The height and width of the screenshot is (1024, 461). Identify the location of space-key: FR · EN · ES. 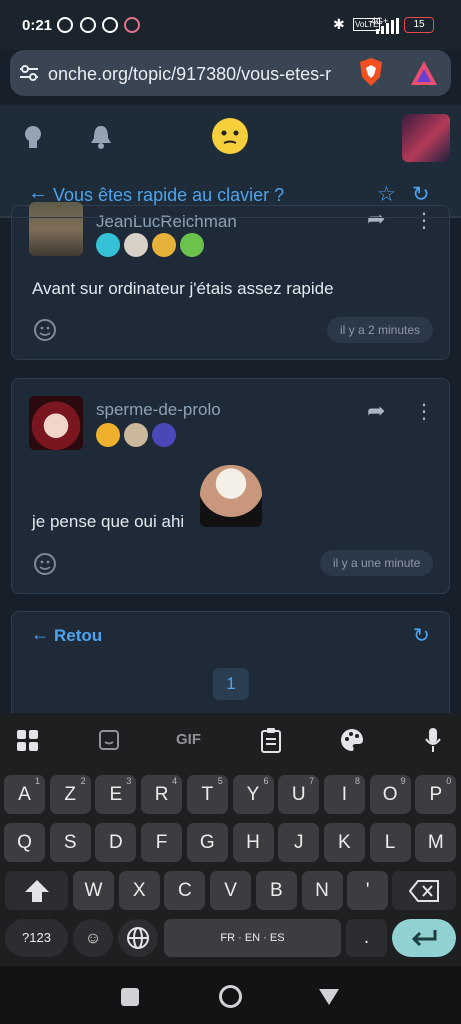
(252, 938).